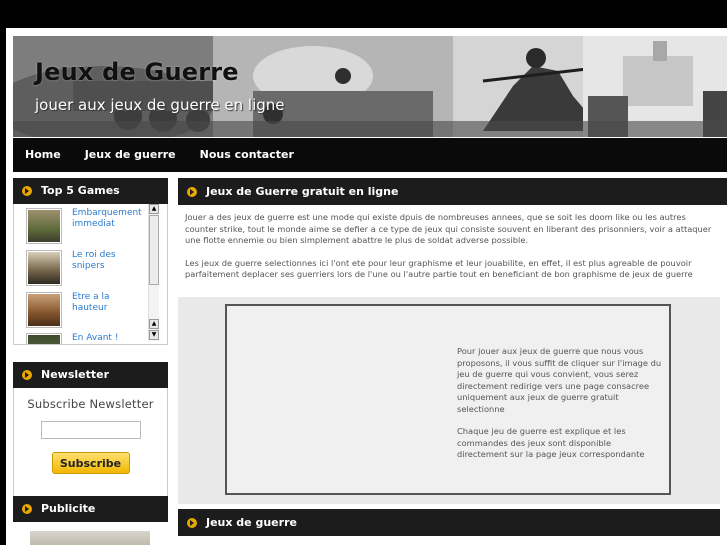 This screenshot has width=727, height=545. What do you see at coordinates (452, 191) in the screenshot?
I see `intro-header: Jeux de Guerre gratuit en ligne` at bounding box center [452, 191].